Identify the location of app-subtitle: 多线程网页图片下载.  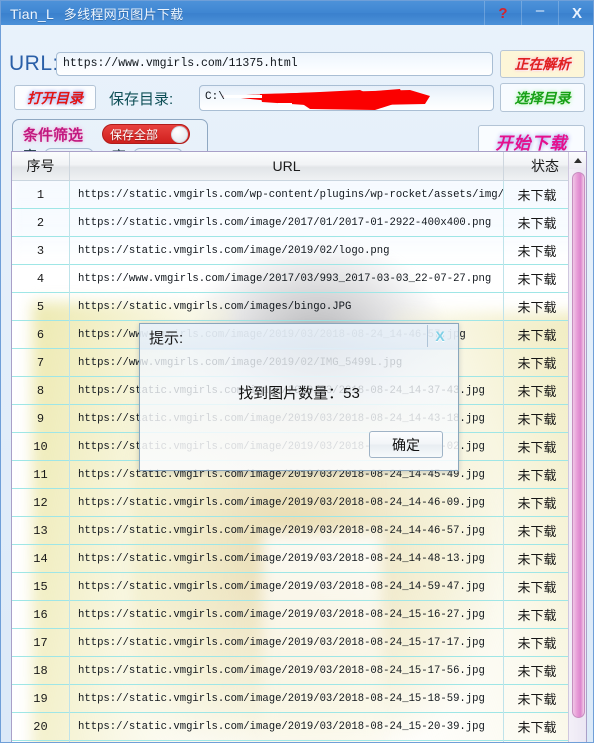
(123, 14).